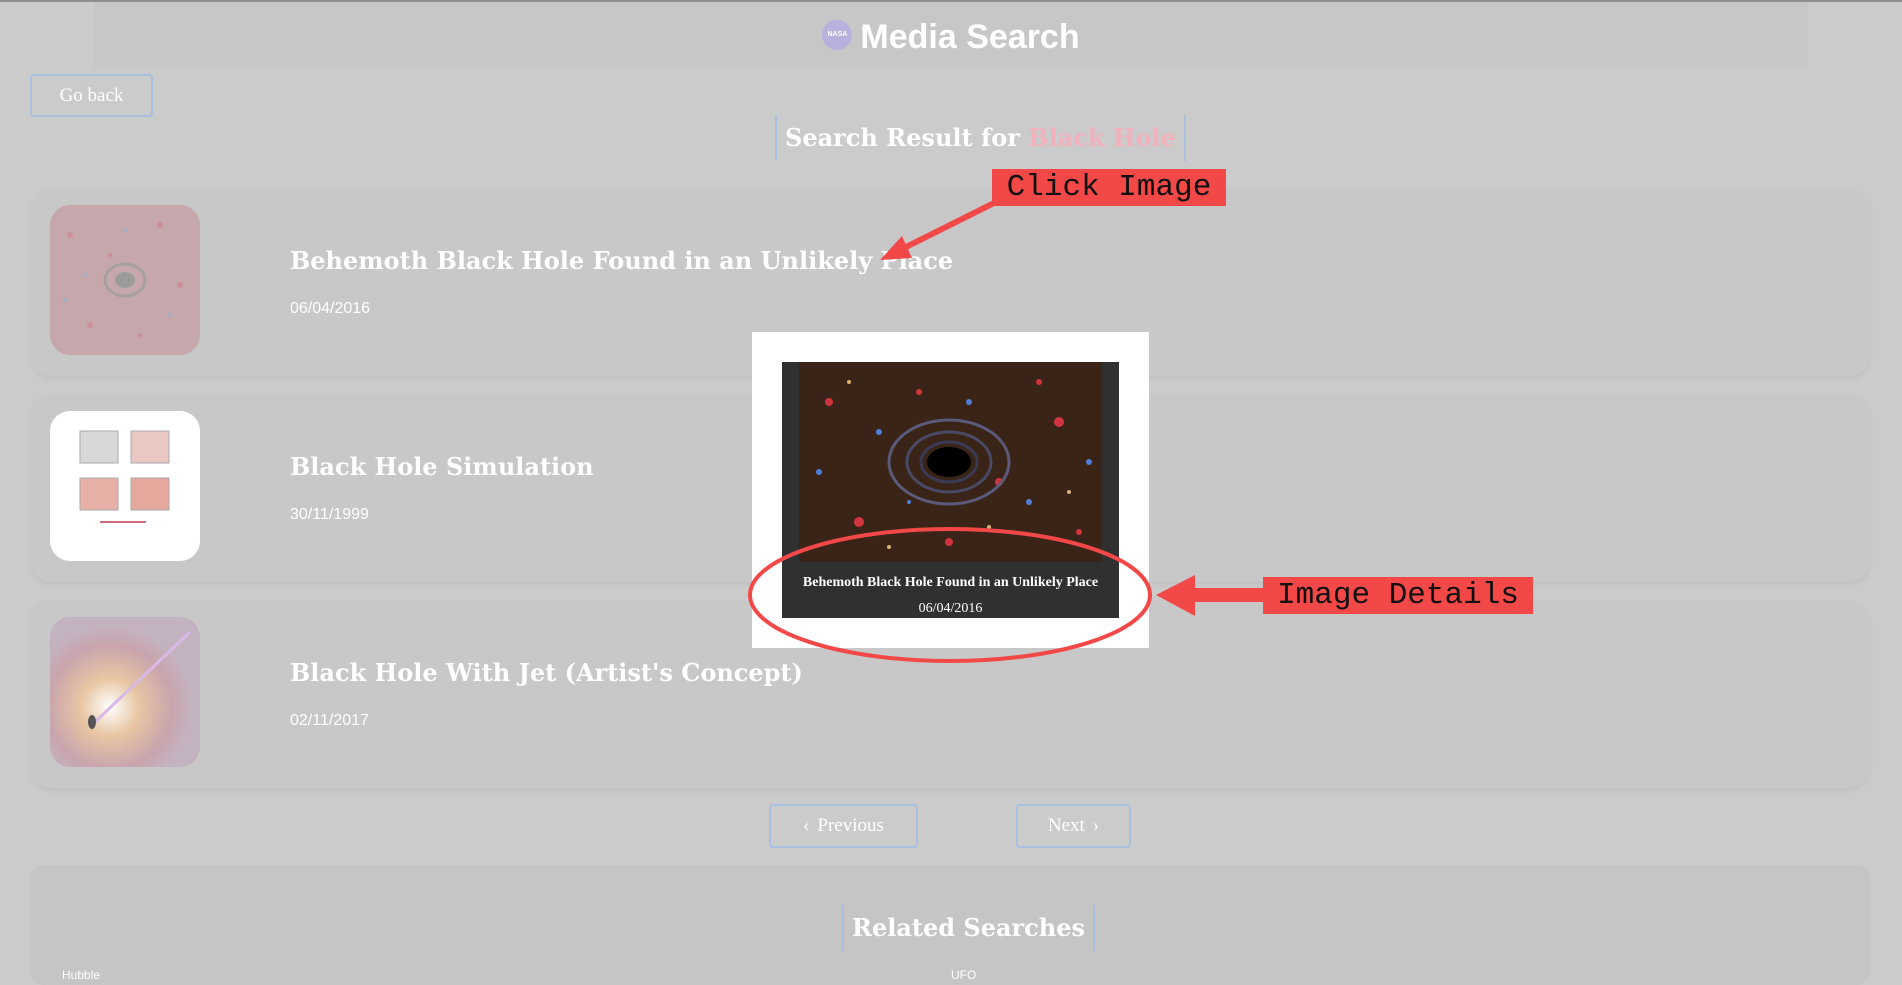 This screenshot has height=985, width=1902. I want to click on click-image-arrowhead, so click(896, 248).